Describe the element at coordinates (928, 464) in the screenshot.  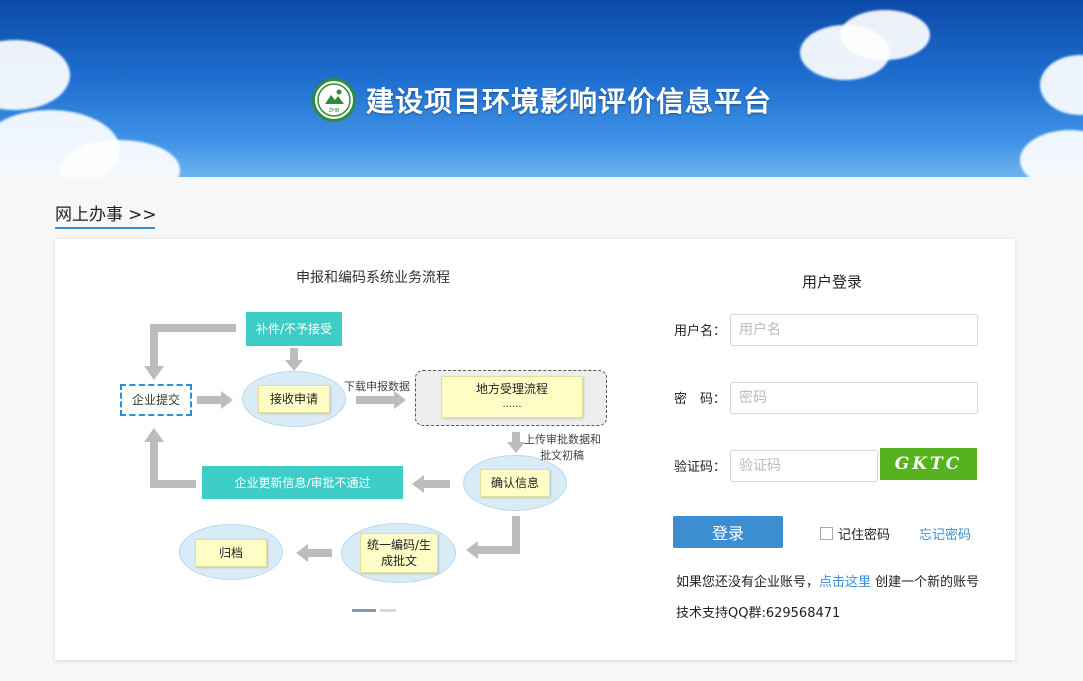
I see `captcha-image: GKTC` at that location.